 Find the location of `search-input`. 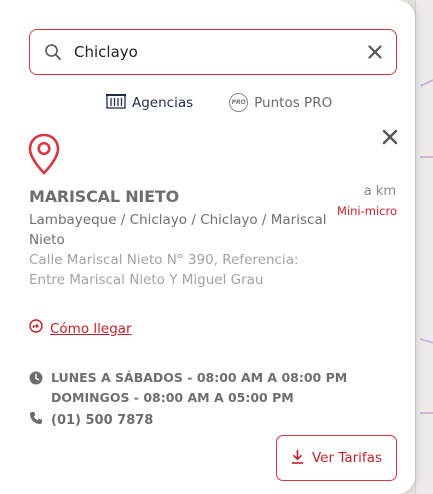

search-input is located at coordinates (220, 52).